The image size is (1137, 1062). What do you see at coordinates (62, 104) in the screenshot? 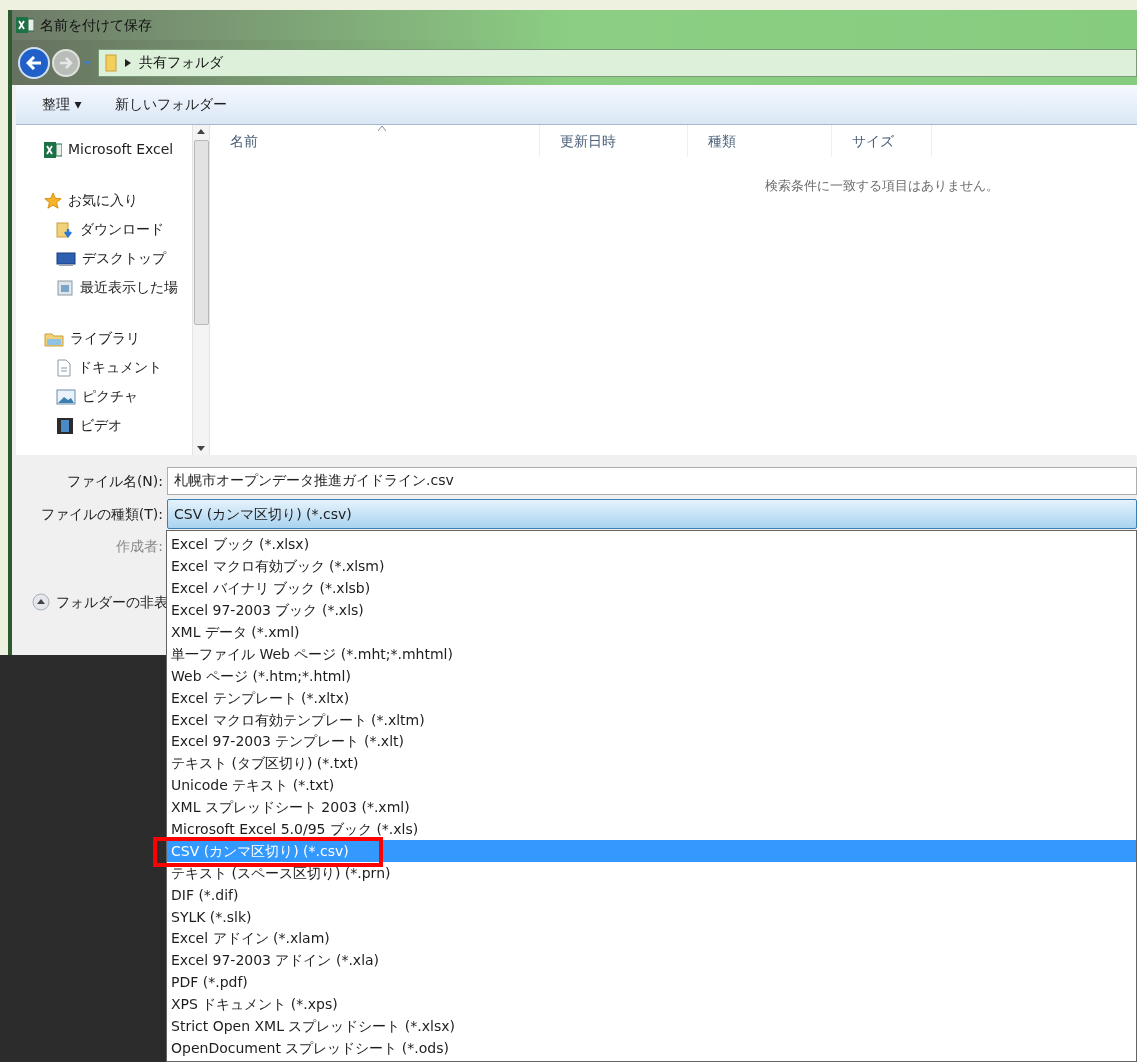
I see `organize-menu-button: 整理 ▾` at bounding box center [62, 104].